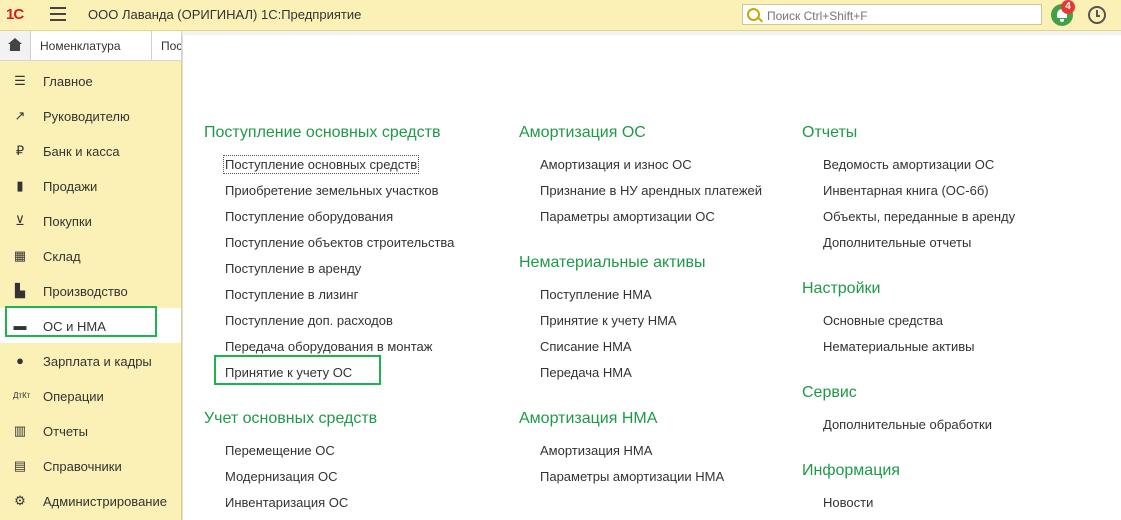 This screenshot has width=1121, height=520. Describe the element at coordinates (339, 242) in the screenshot. I see `menu-link: Поступление объектов строительства` at that location.